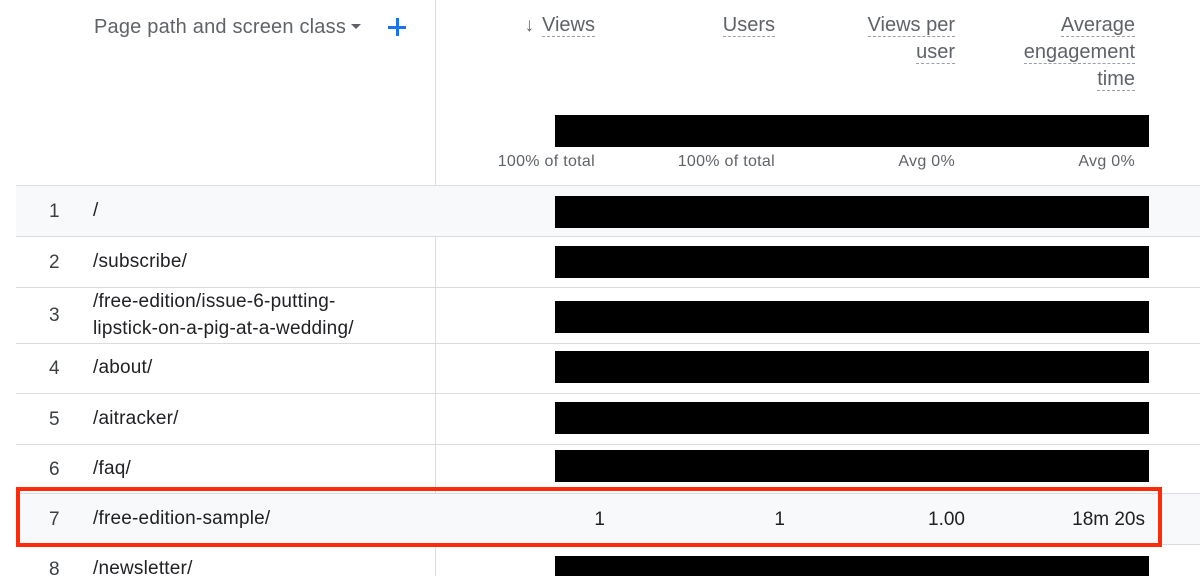  What do you see at coordinates (136, 418) in the screenshot?
I see `row-page-path: /aitracker/` at bounding box center [136, 418].